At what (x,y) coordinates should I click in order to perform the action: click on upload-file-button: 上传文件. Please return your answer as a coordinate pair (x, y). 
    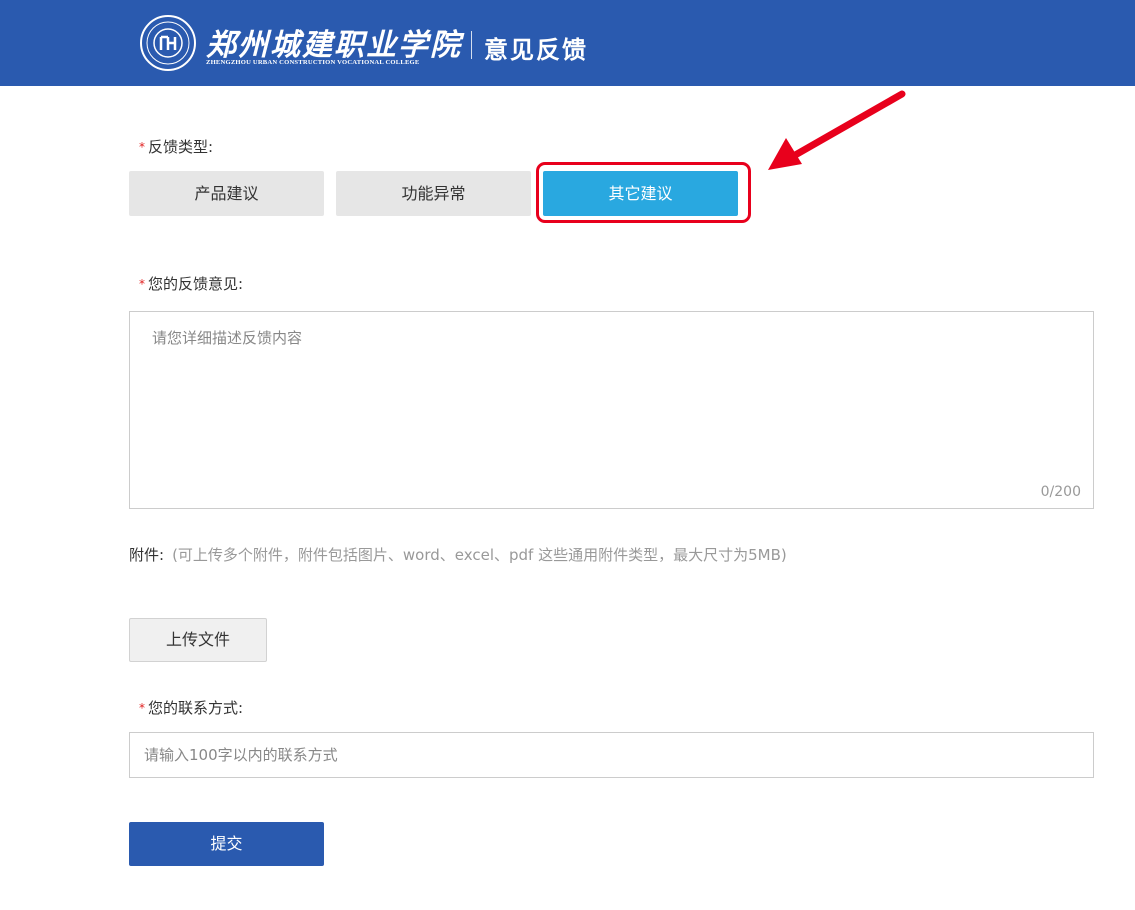
    Looking at the image, I should click on (198, 640).